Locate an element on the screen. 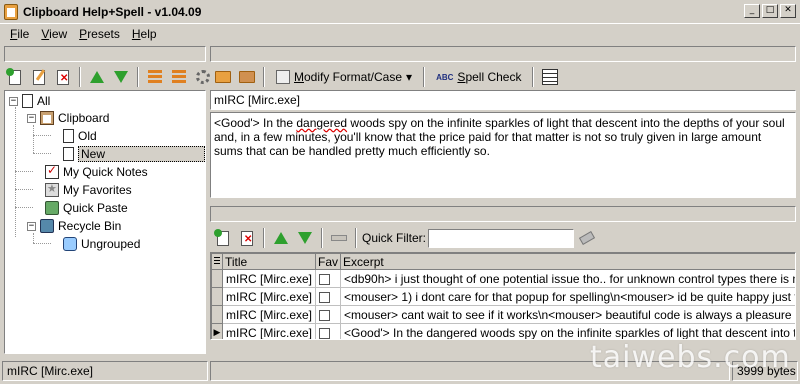 The height and width of the screenshot is (384, 800). move-up-button is located at coordinates (97, 77).